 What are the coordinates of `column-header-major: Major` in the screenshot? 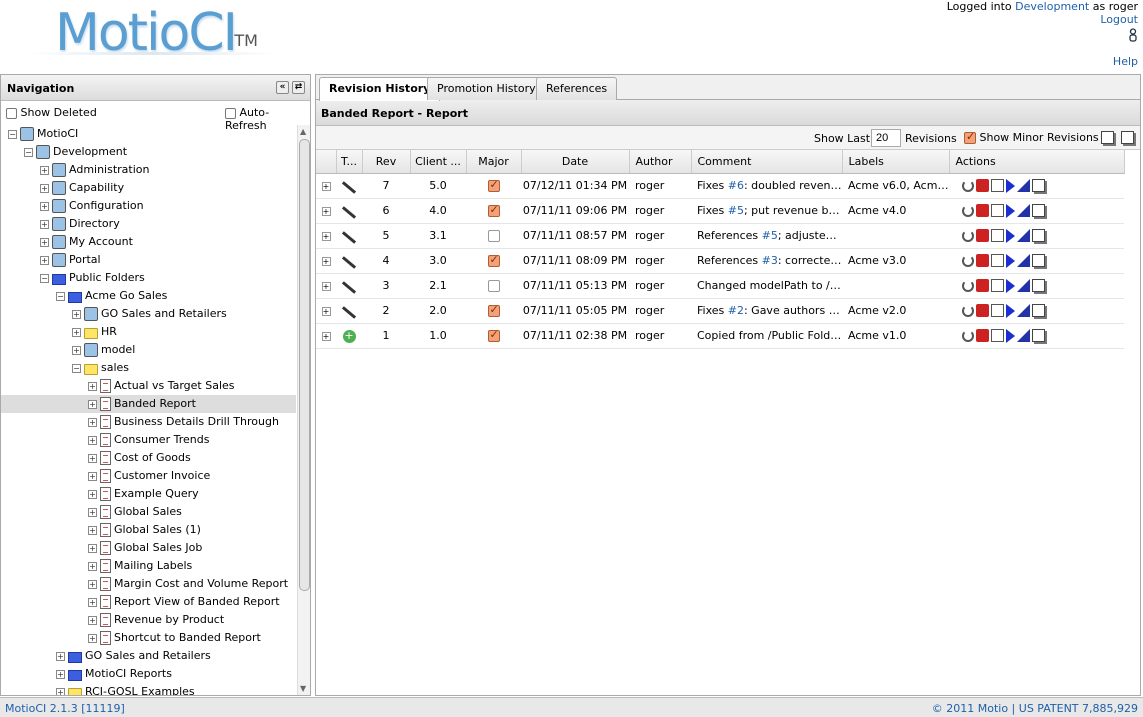 It's located at (494, 162).